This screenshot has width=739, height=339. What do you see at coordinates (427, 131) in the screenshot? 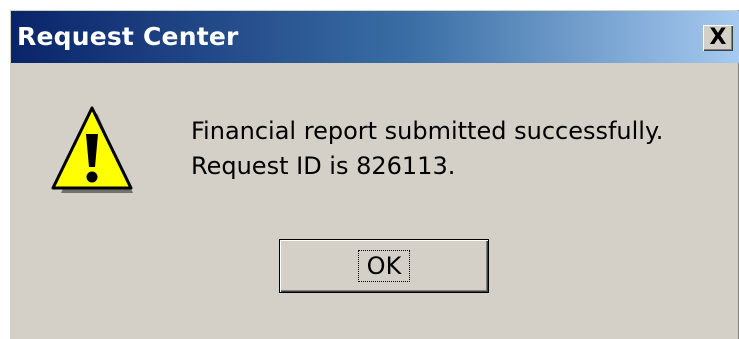
I see `message-line-1: Financial report submitted successfully.` at bounding box center [427, 131].